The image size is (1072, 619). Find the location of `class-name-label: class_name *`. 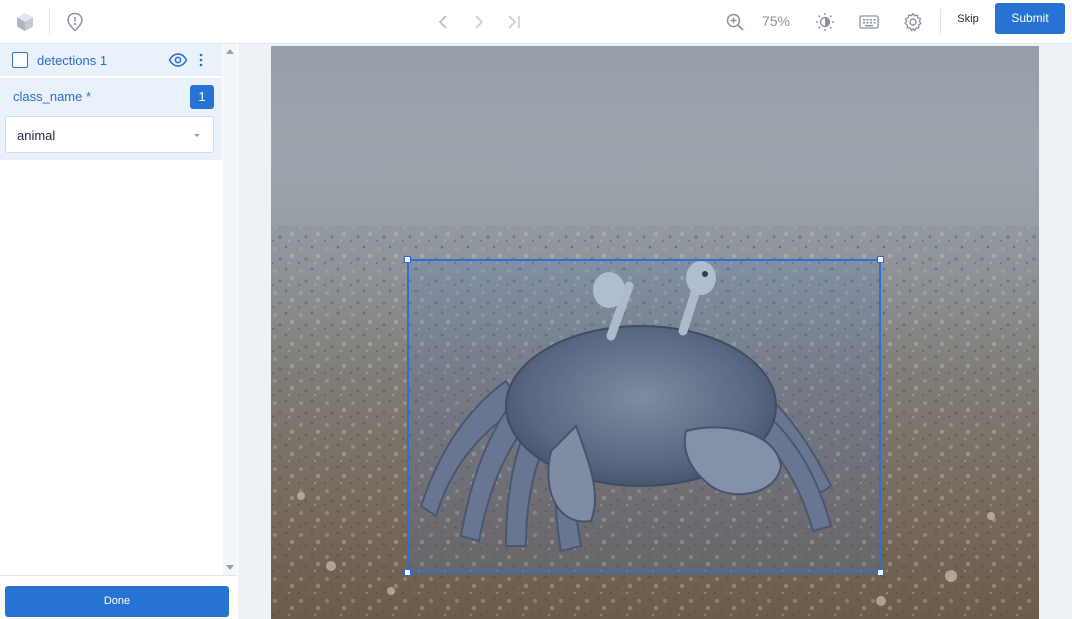

class-name-label: class_name * is located at coordinates (52, 96).